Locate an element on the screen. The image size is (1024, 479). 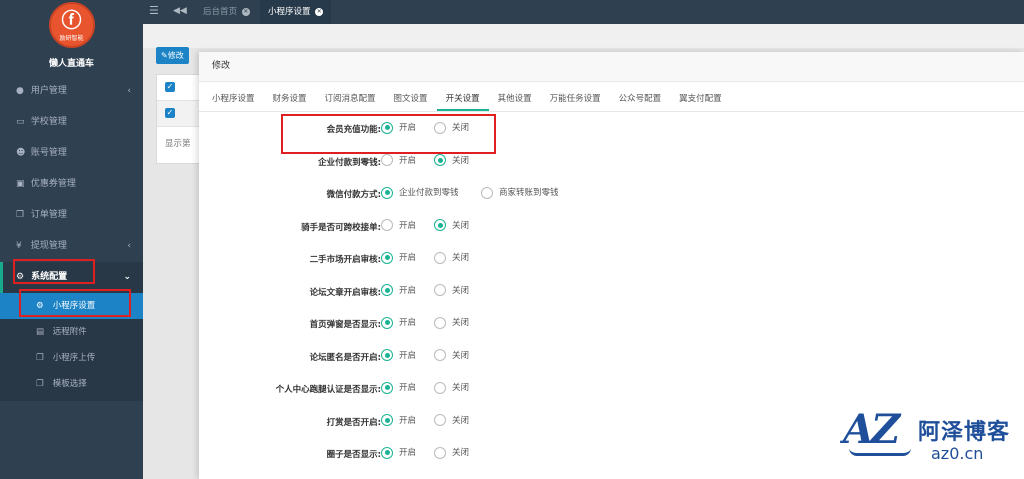
highlight-box-member-recharge is located at coordinates (388, 134).